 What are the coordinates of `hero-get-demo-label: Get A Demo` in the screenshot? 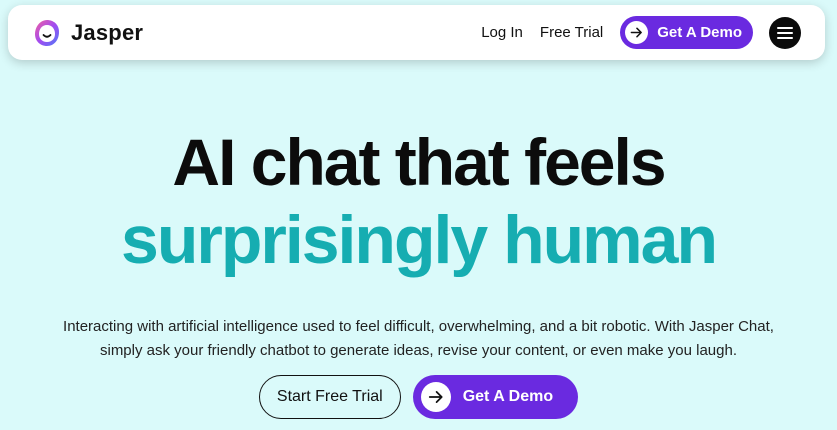 It's located at (508, 396).